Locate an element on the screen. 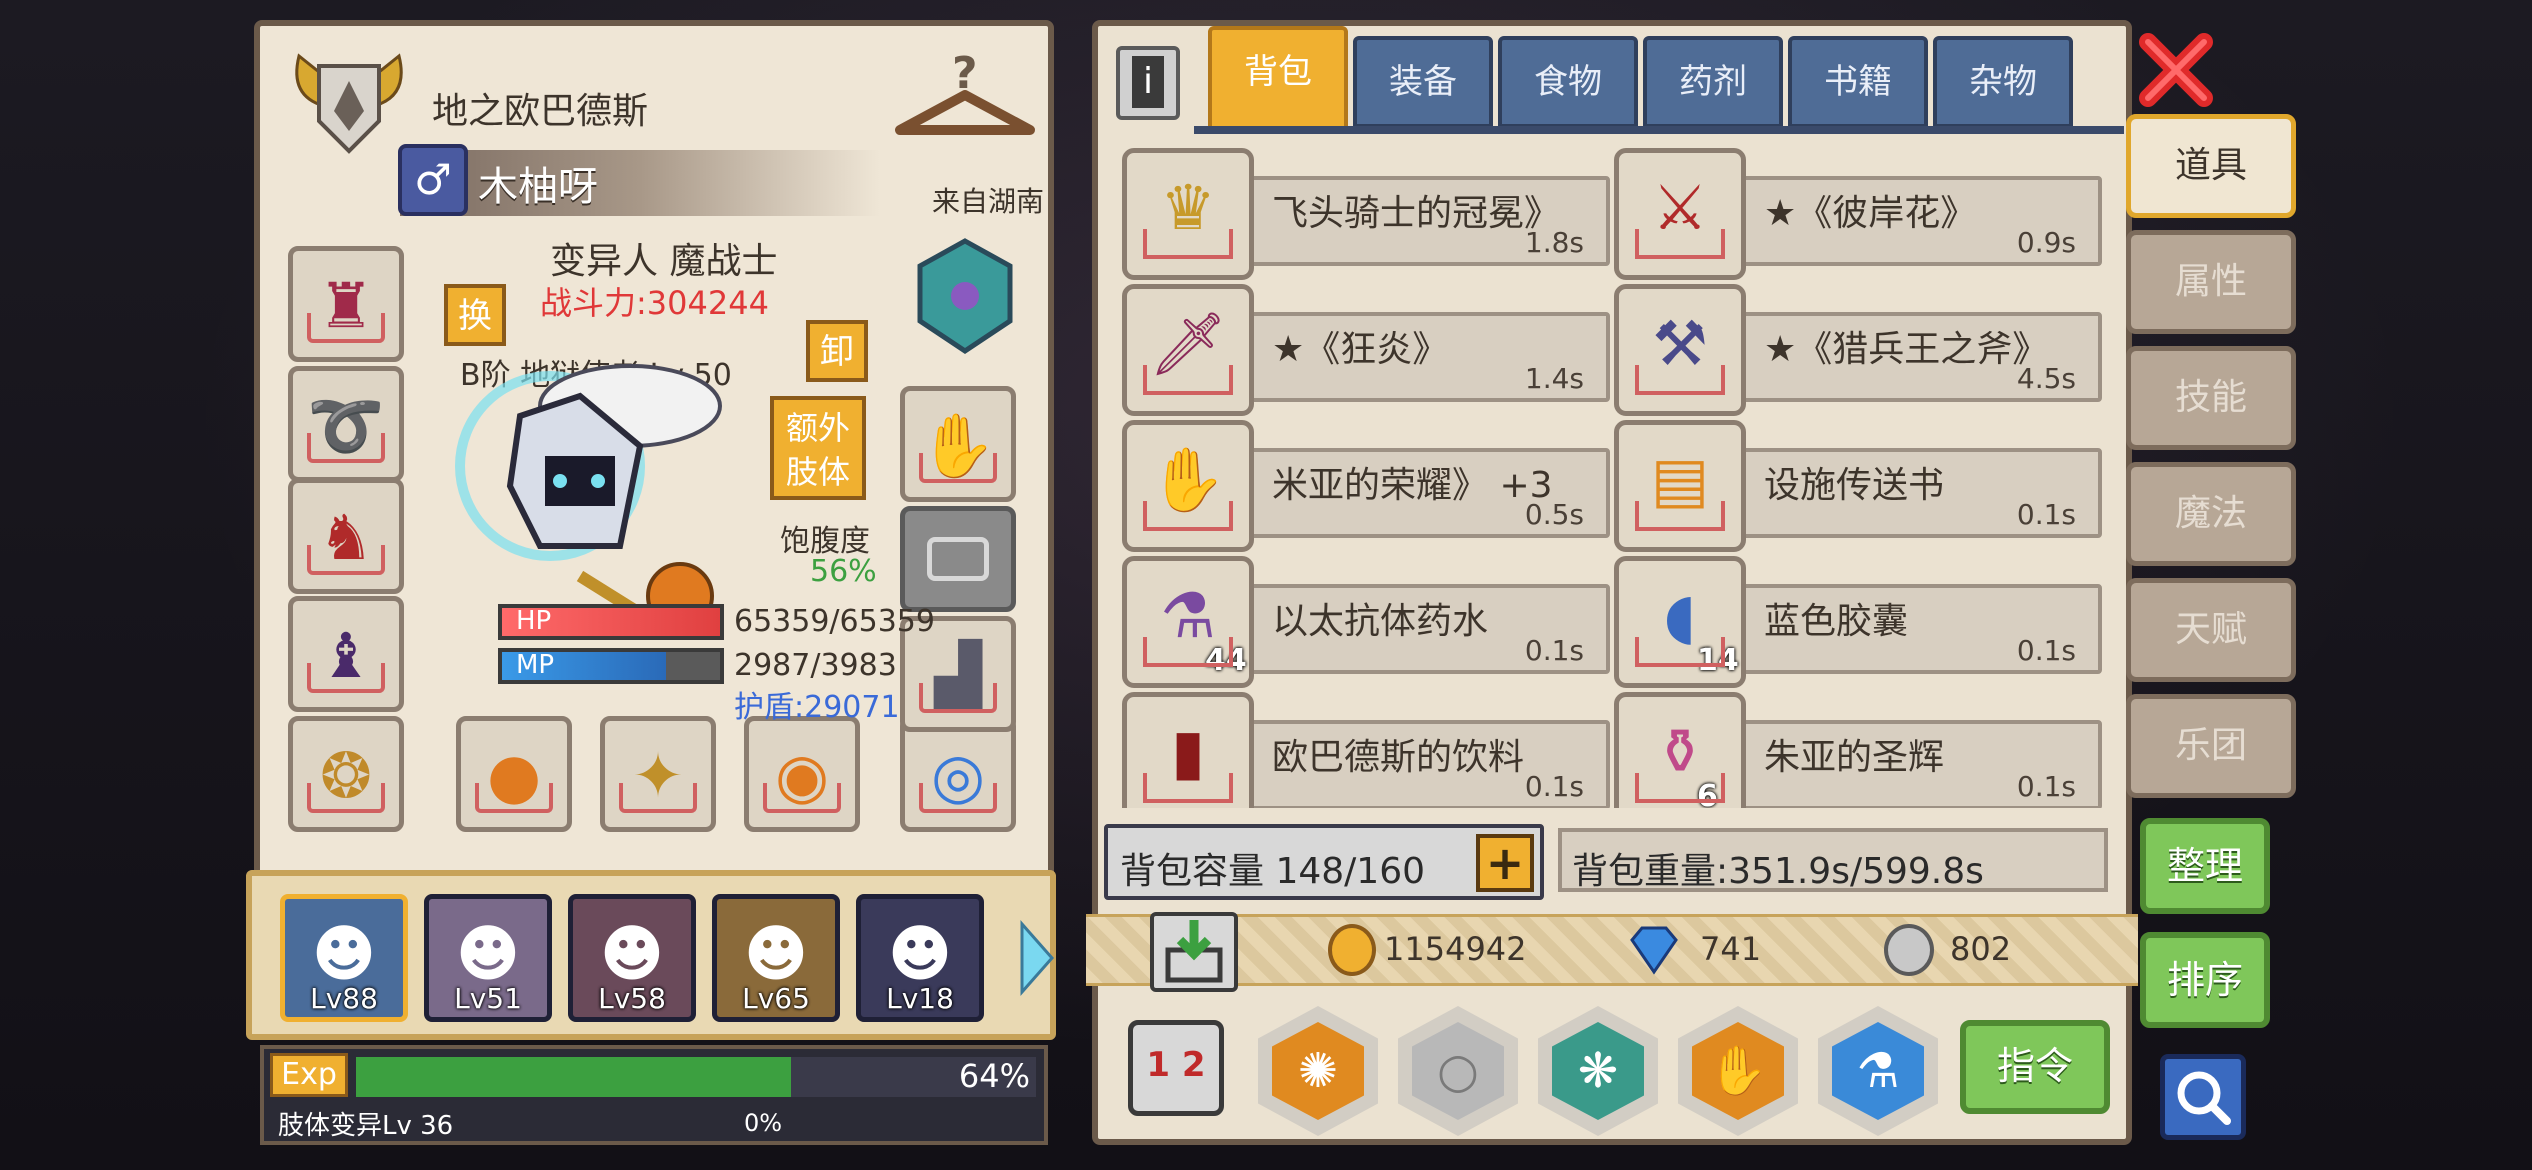 This screenshot has width=2532, height=1170. tab-3: 药剂 is located at coordinates (1713, 82).